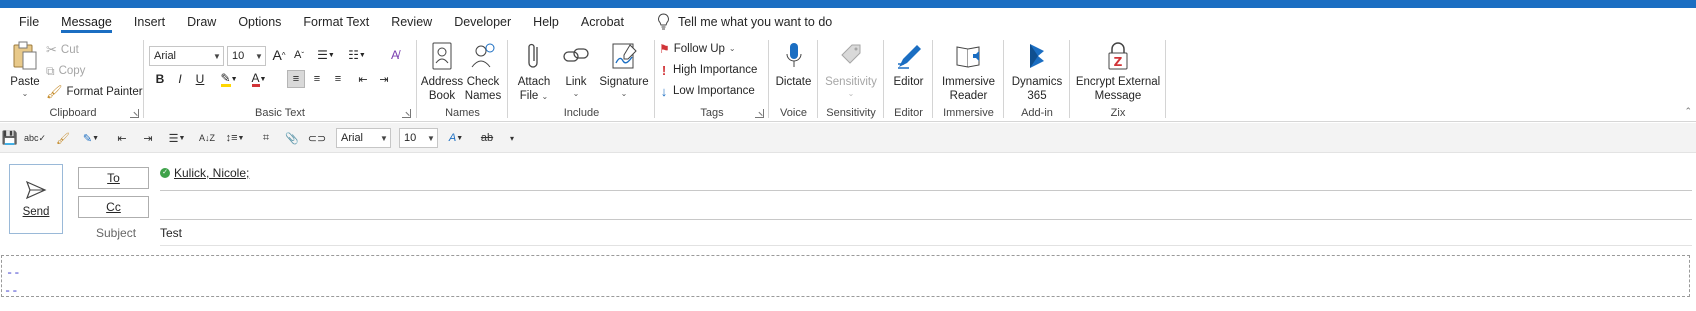 This screenshot has width=1696, height=311. Describe the element at coordinates (134, 113) in the screenshot. I see `clipboard-launcher-icon` at that location.